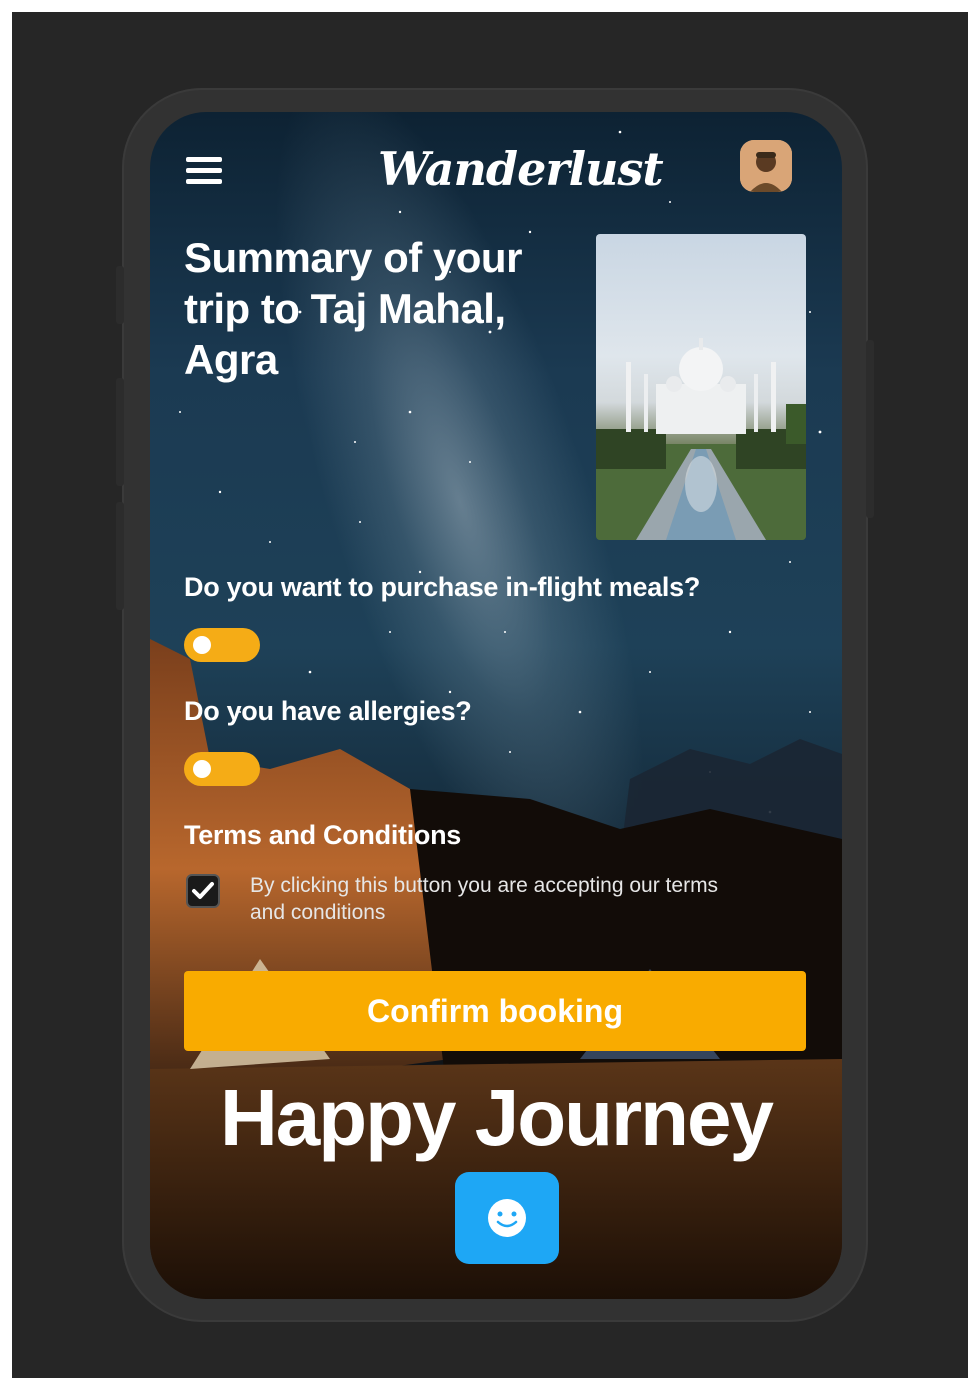 Image resolution: width=971 pixels, height=1381 pixels. Describe the element at coordinates (521, 169) in the screenshot. I see `app-logo: Wanderlust` at that location.